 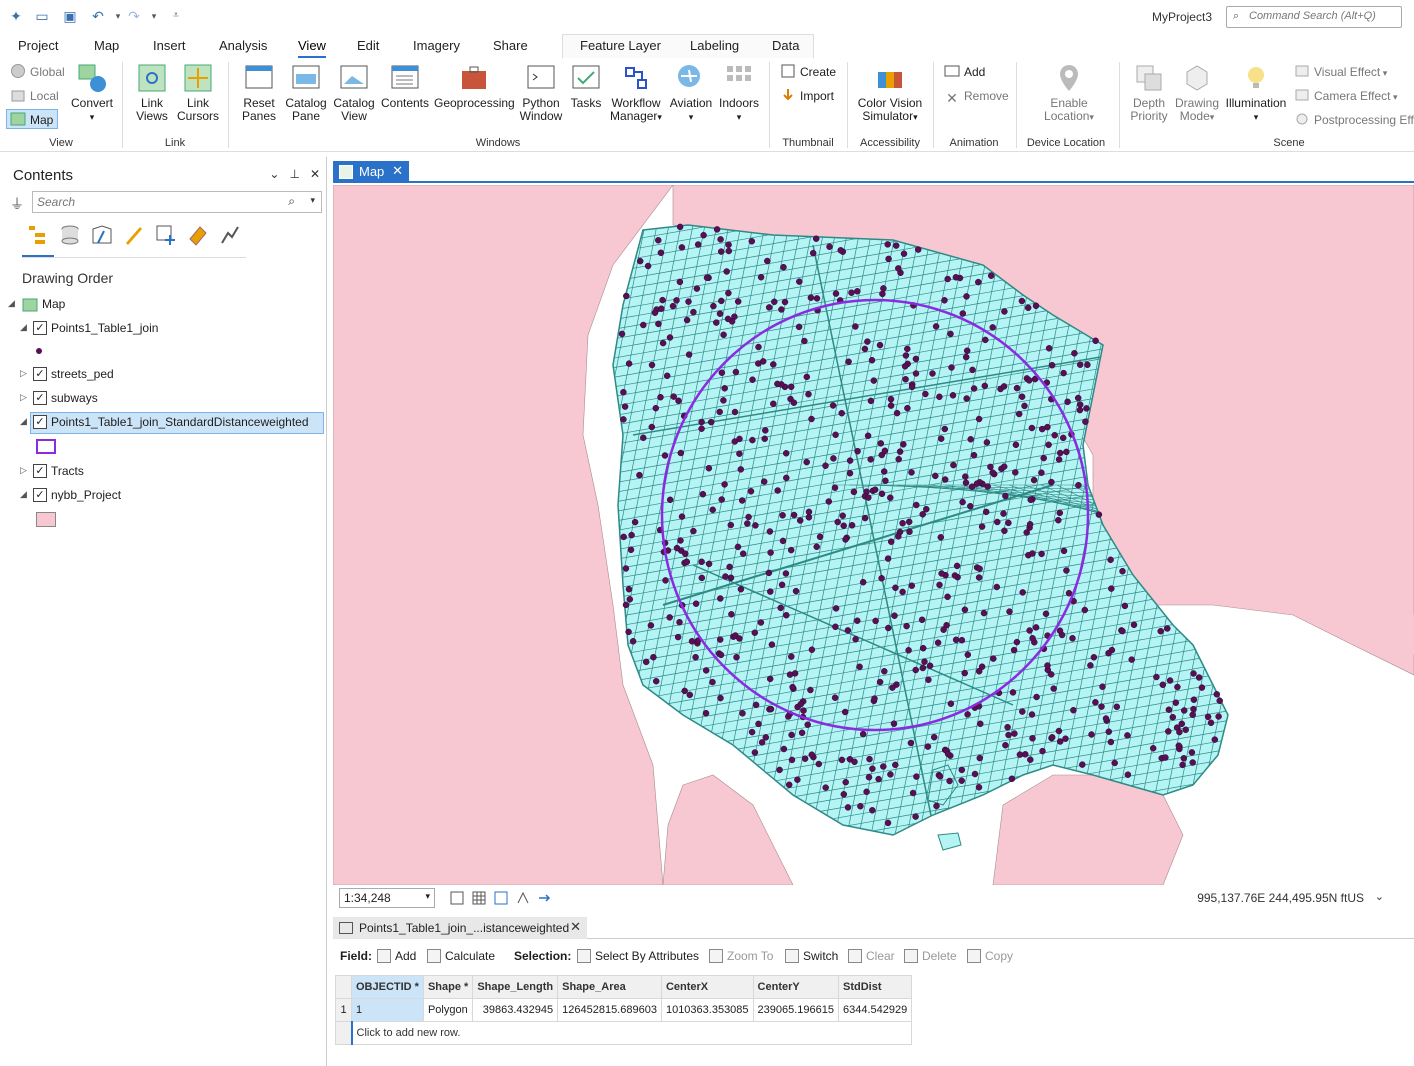 I want to click on color-vision-simulator-button: Color Vision Simulator▾, so click(x=890, y=93).